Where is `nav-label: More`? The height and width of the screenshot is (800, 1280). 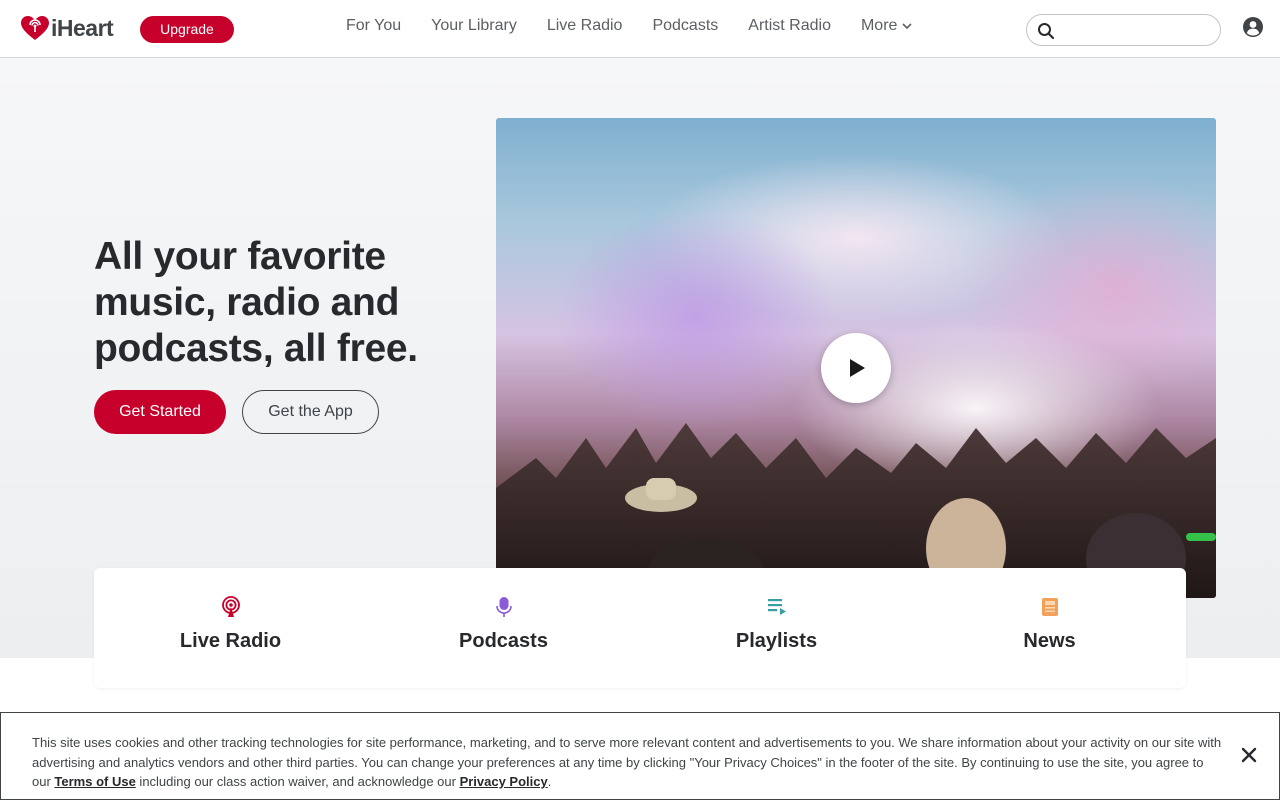
nav-label: More is located at coordinates (879, 25).